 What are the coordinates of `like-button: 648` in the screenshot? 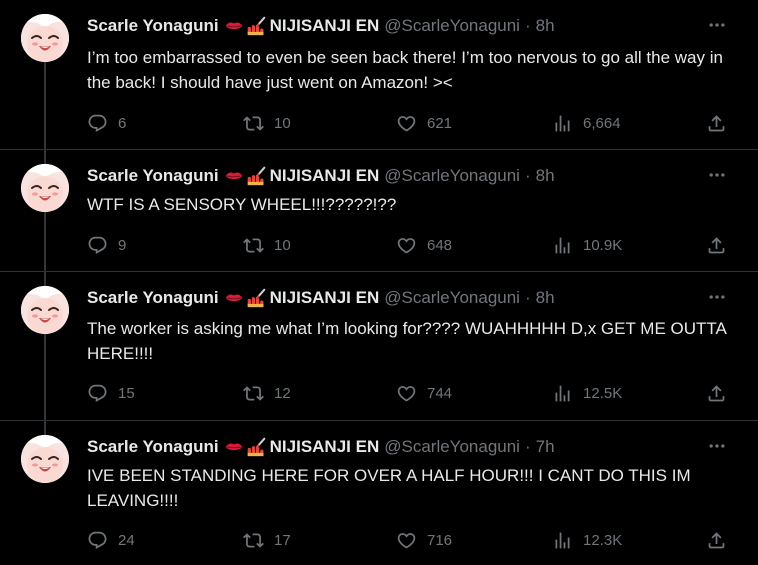 It's located at (424, 245).